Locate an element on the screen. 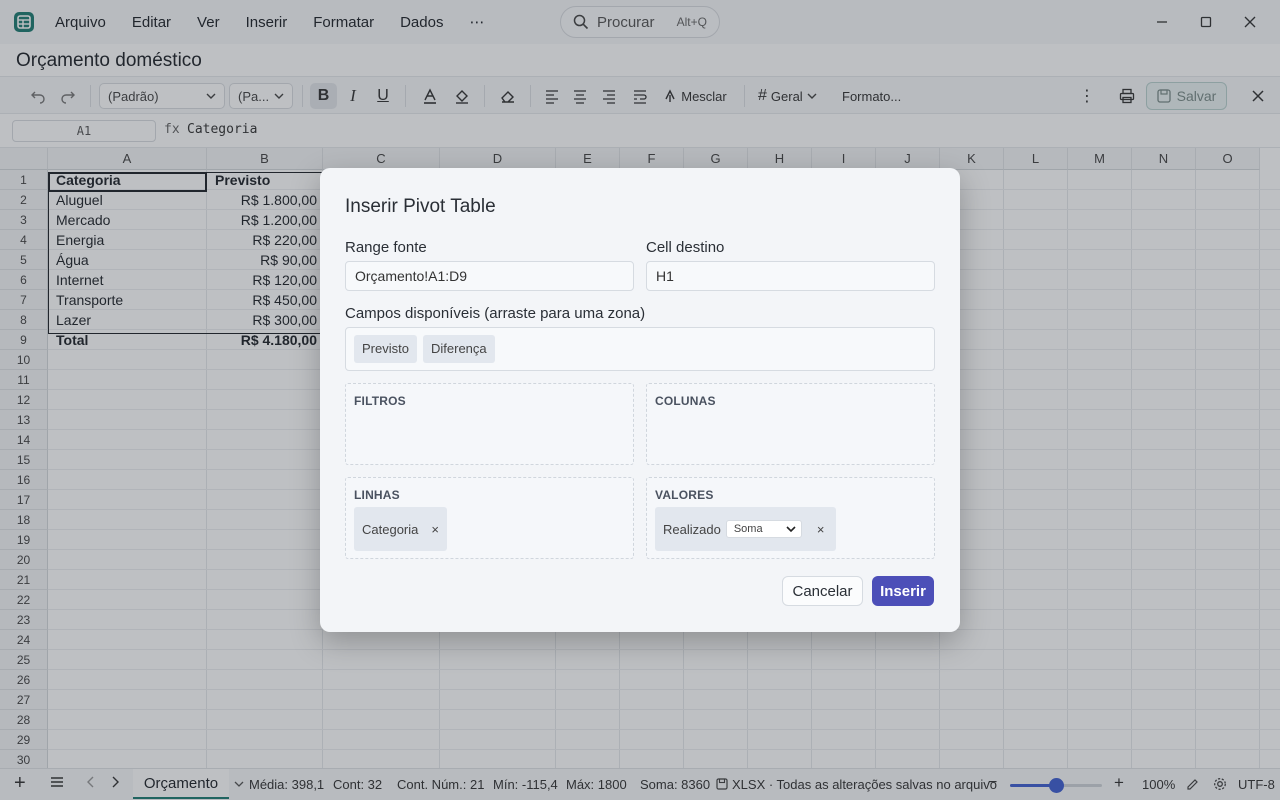 Image resolution: width=1280 pixels, height=800 pixels. destination-label: Cell destino is located at coordinates (685, 247).